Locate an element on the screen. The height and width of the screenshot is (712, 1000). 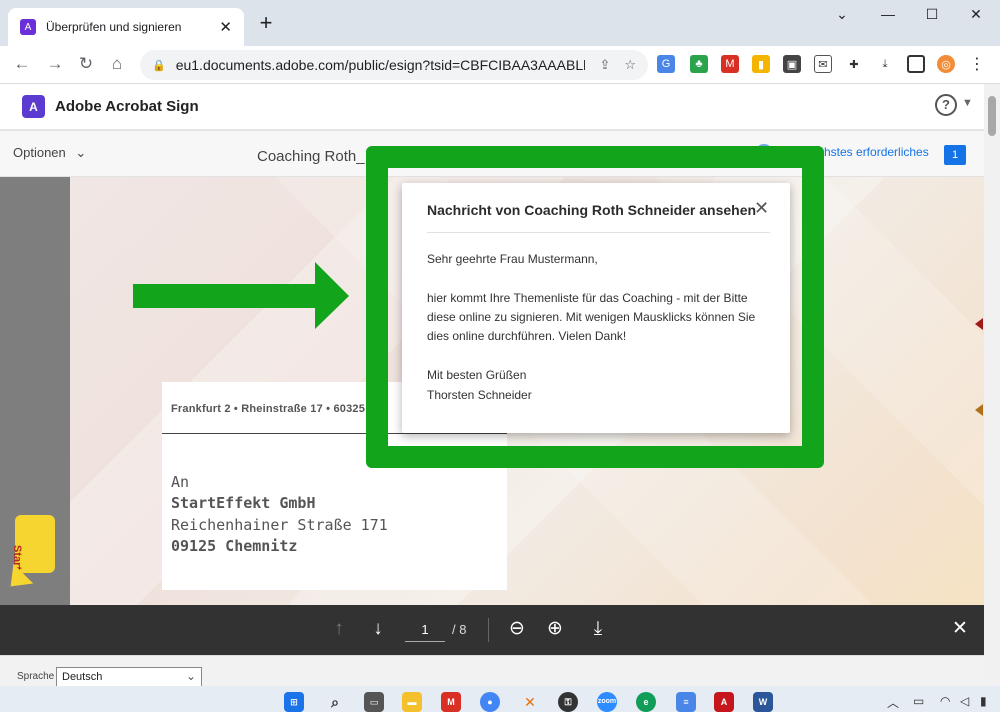
browser-tab: A Überprüfen und signieren ✕ is located at coordinates (126, 27).